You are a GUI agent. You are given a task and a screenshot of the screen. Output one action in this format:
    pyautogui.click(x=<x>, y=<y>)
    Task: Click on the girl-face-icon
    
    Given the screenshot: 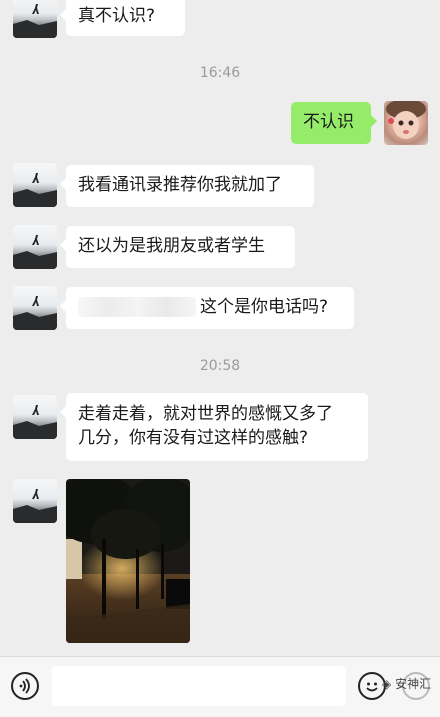 What is the action you would take?
    pyautogui.click(x=406, y=120)
    